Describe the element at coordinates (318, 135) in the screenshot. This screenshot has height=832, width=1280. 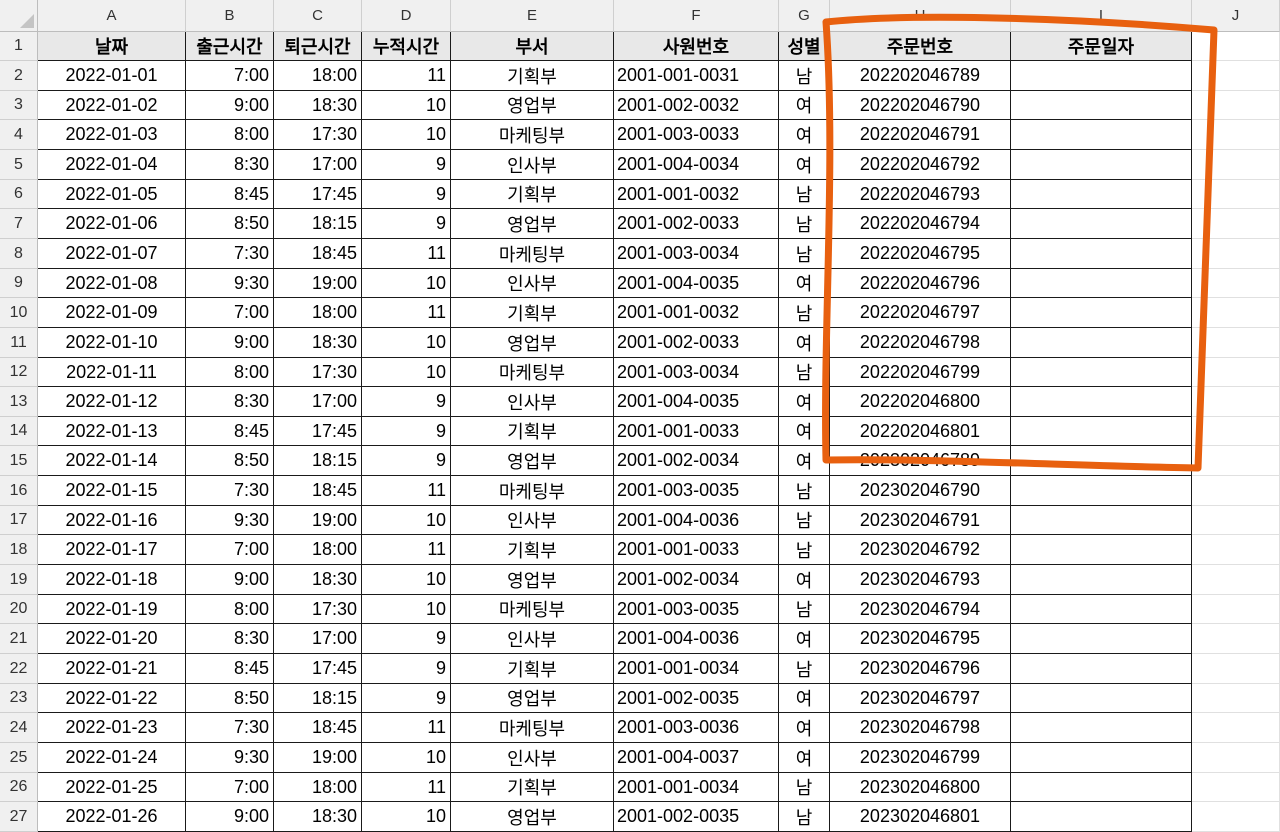
I see `table-cell: 17:30` at that location.